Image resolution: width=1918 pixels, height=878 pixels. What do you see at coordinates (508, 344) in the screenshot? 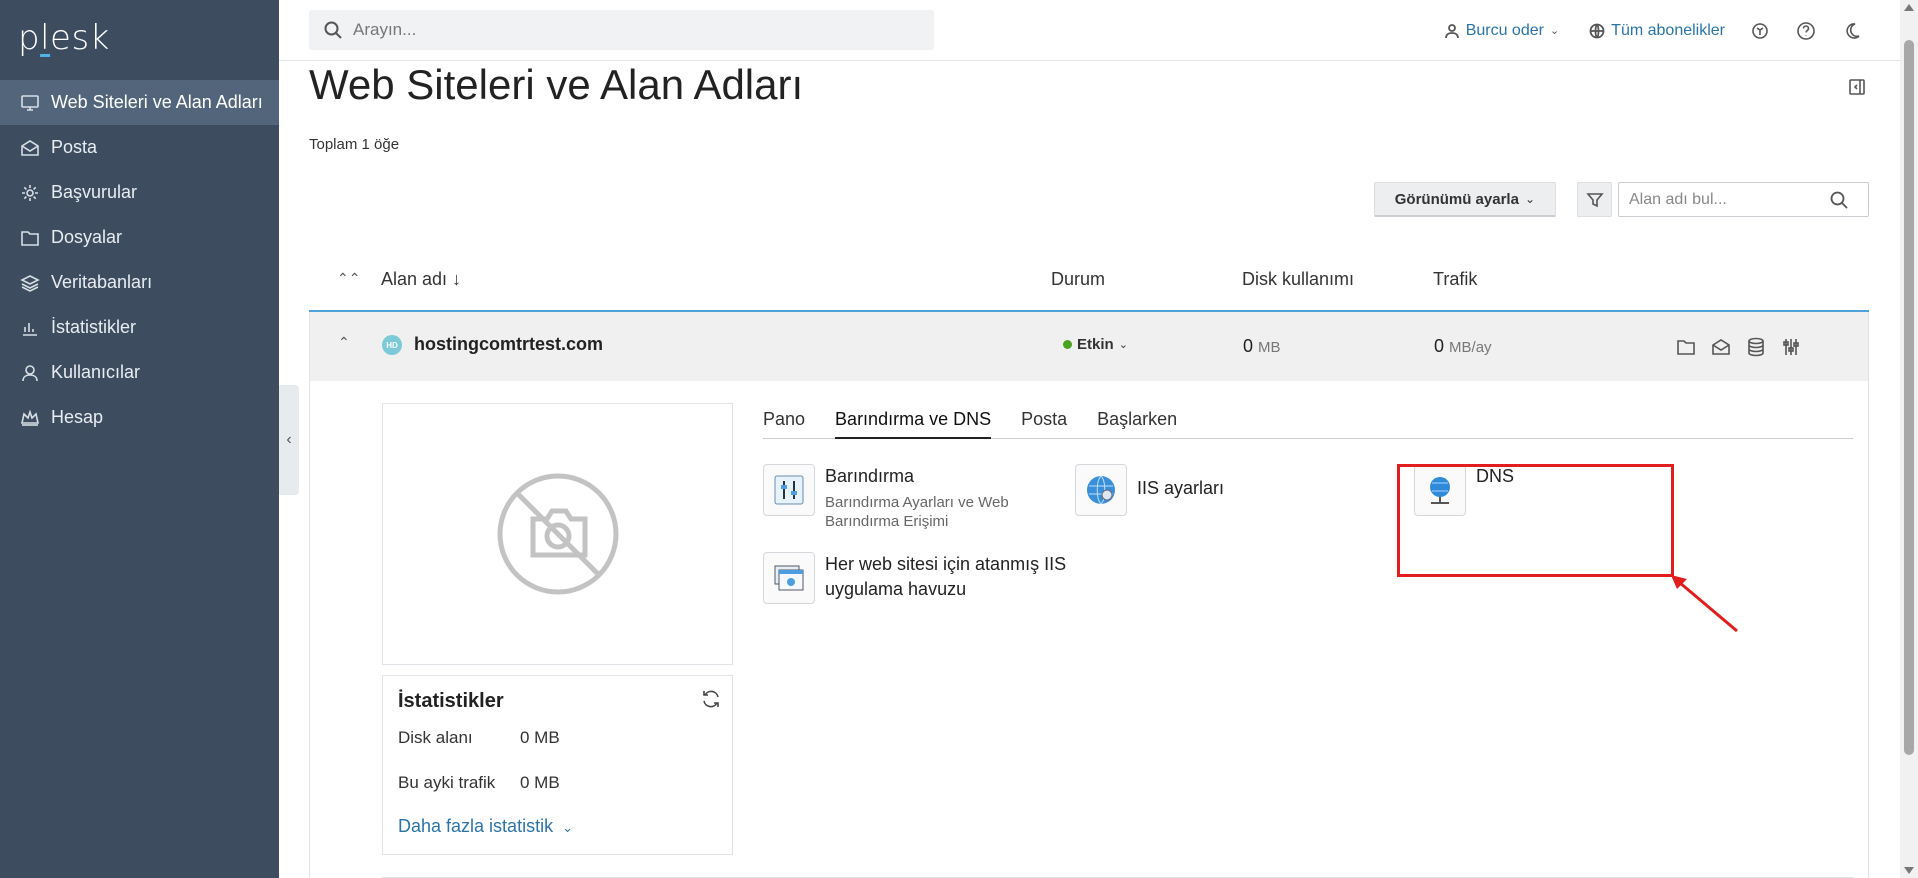
I see `domain-name-link: hostingcomtrtest.com` at bounding box center [508, 344].